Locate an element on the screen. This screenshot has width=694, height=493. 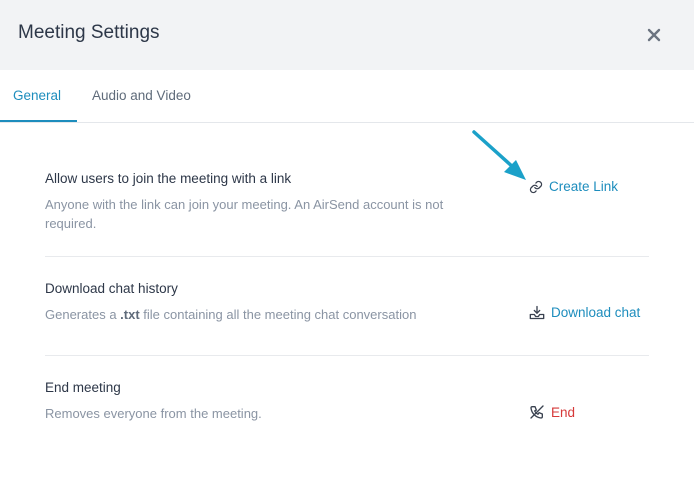
txt-extension: .txt is located at coordinates (130, 314).